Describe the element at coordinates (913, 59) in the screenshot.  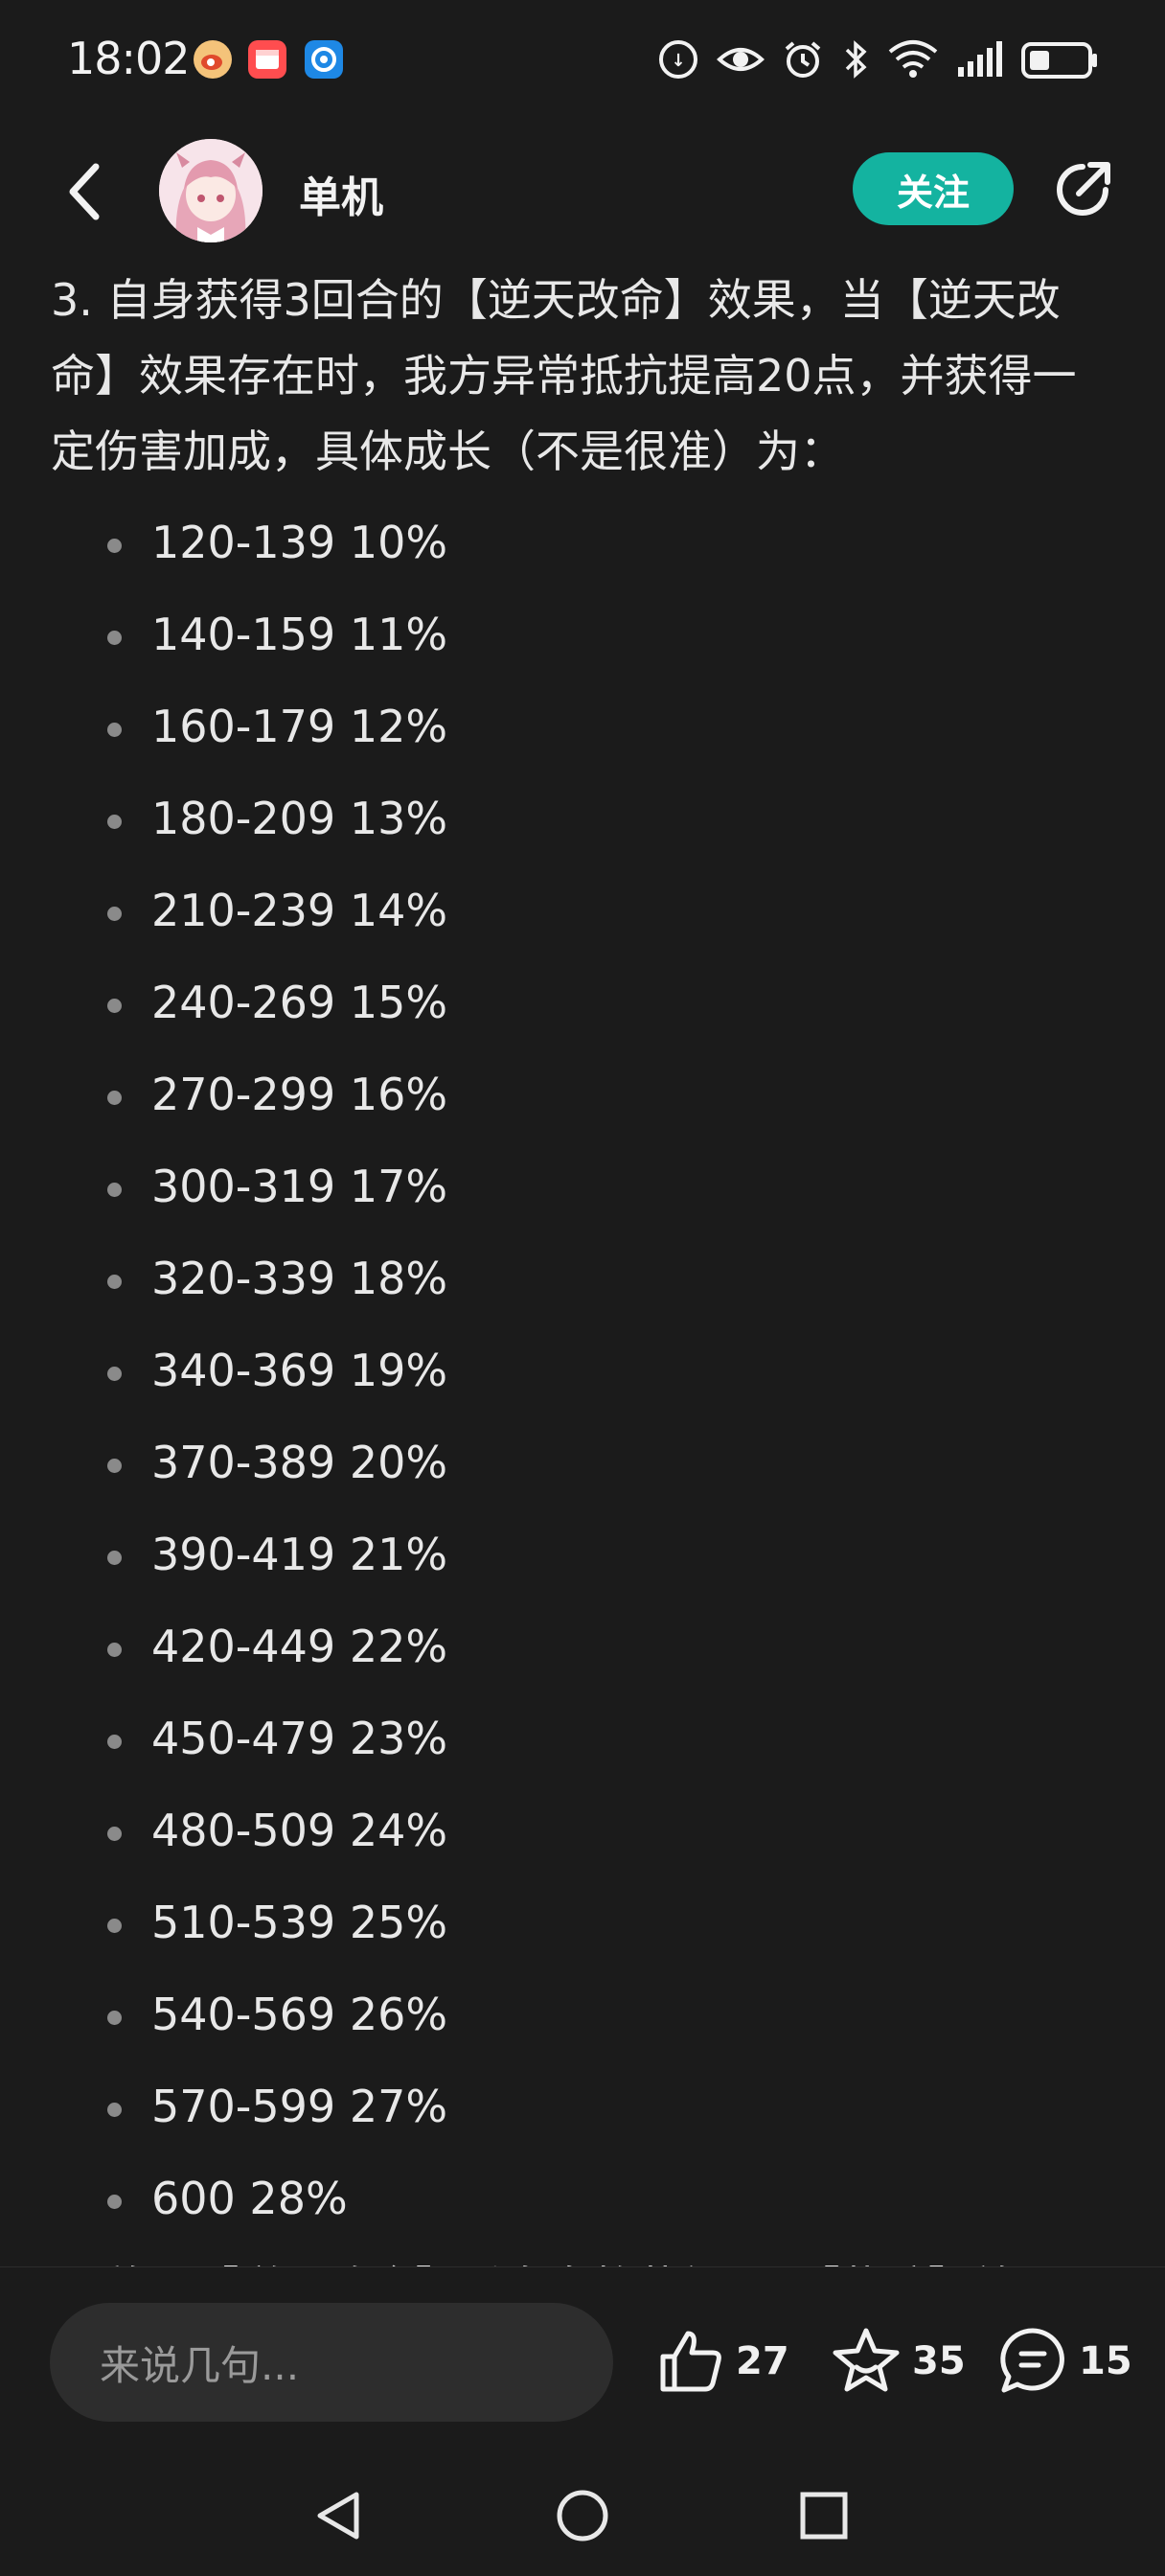
I see `wifi-icon` at that location.